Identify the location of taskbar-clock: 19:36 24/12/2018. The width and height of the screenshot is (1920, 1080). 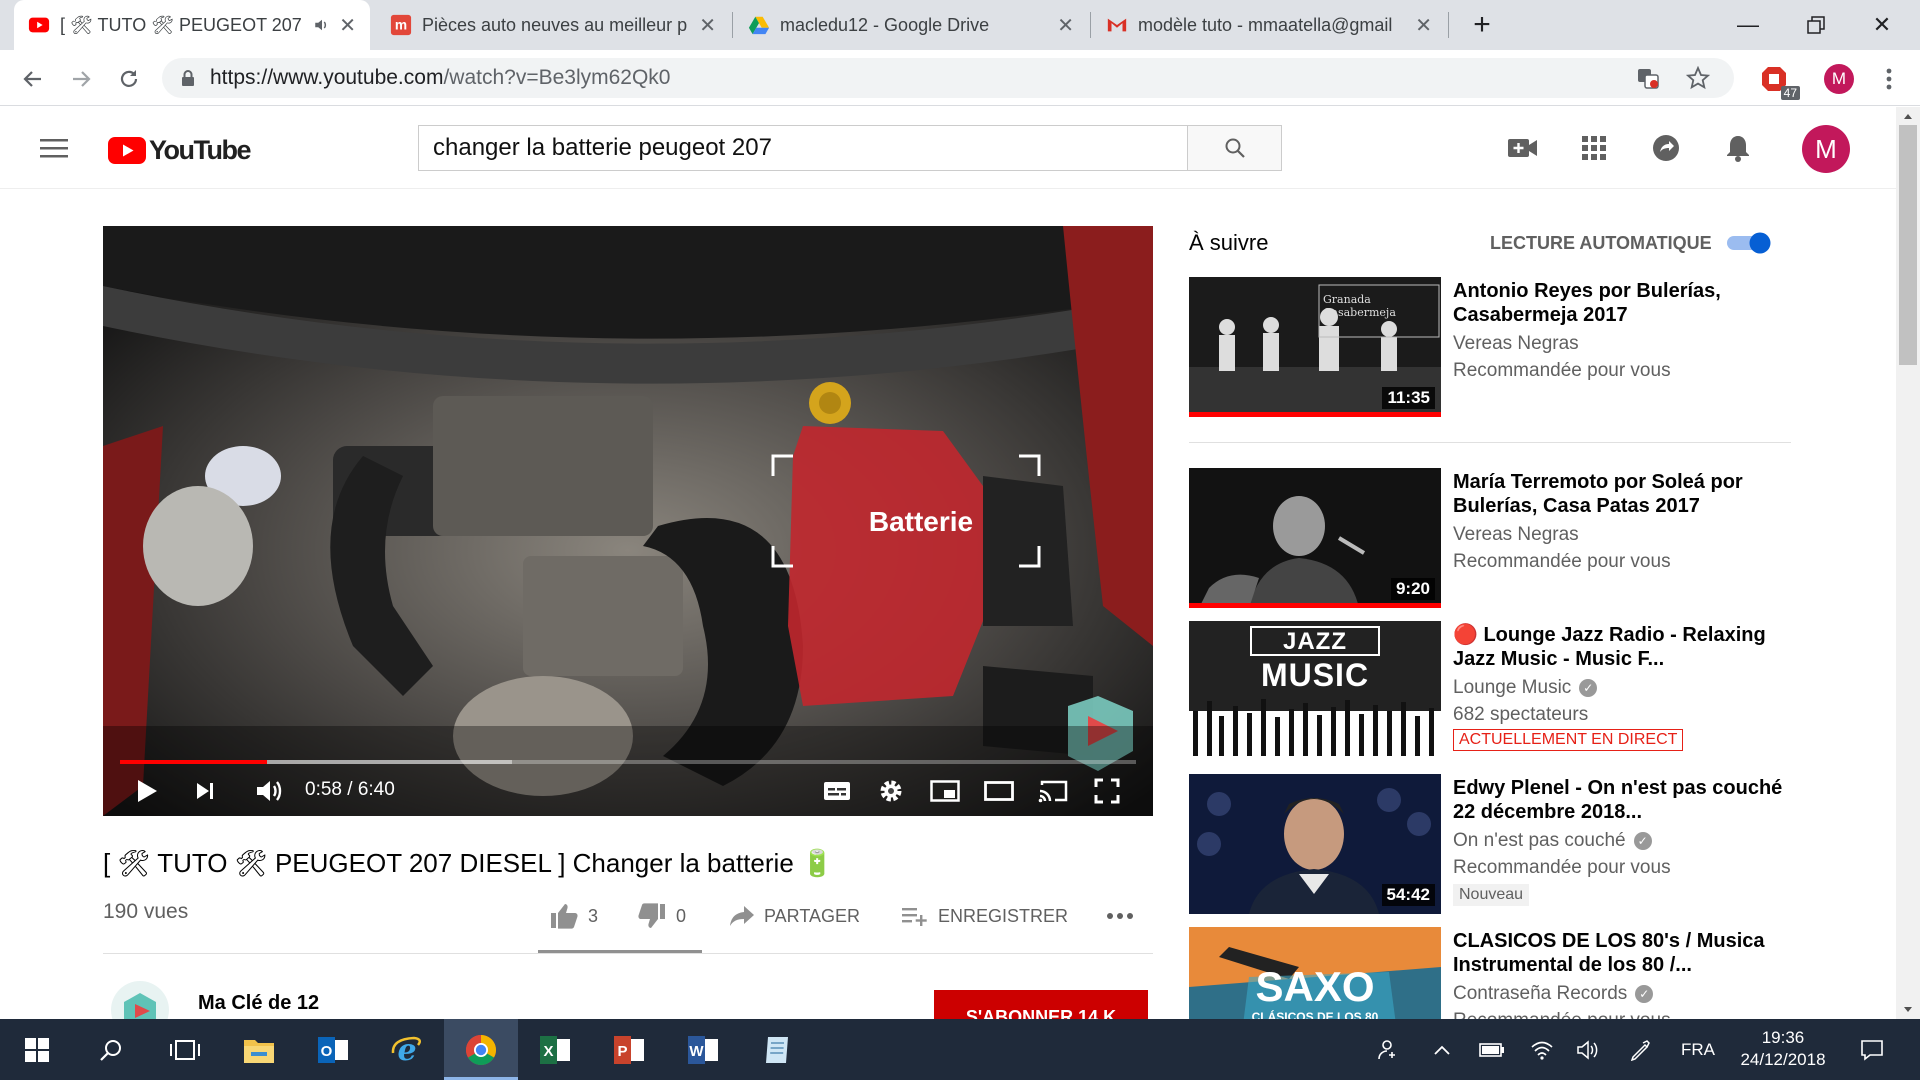
(1783, 1049).